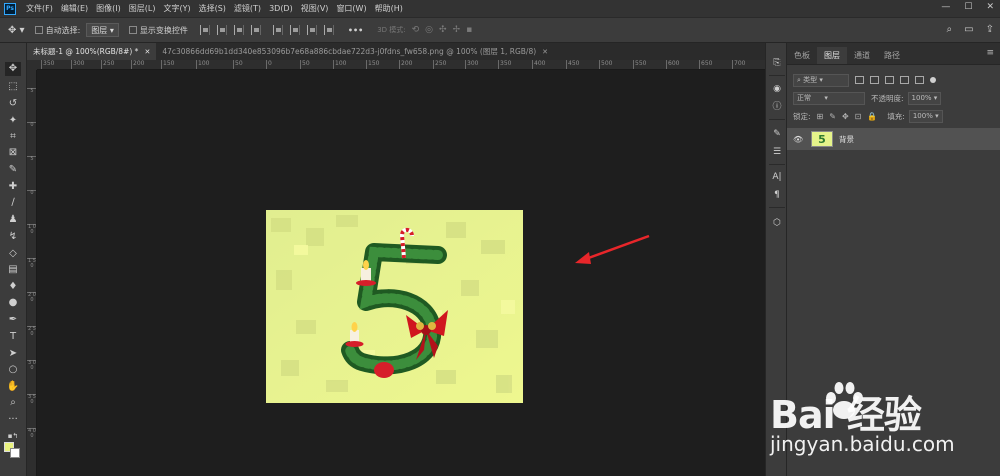  Describe the element at coordinates (13, 403) in the screenshot. I see `zoom-tool-icon: ⌕` at that location.